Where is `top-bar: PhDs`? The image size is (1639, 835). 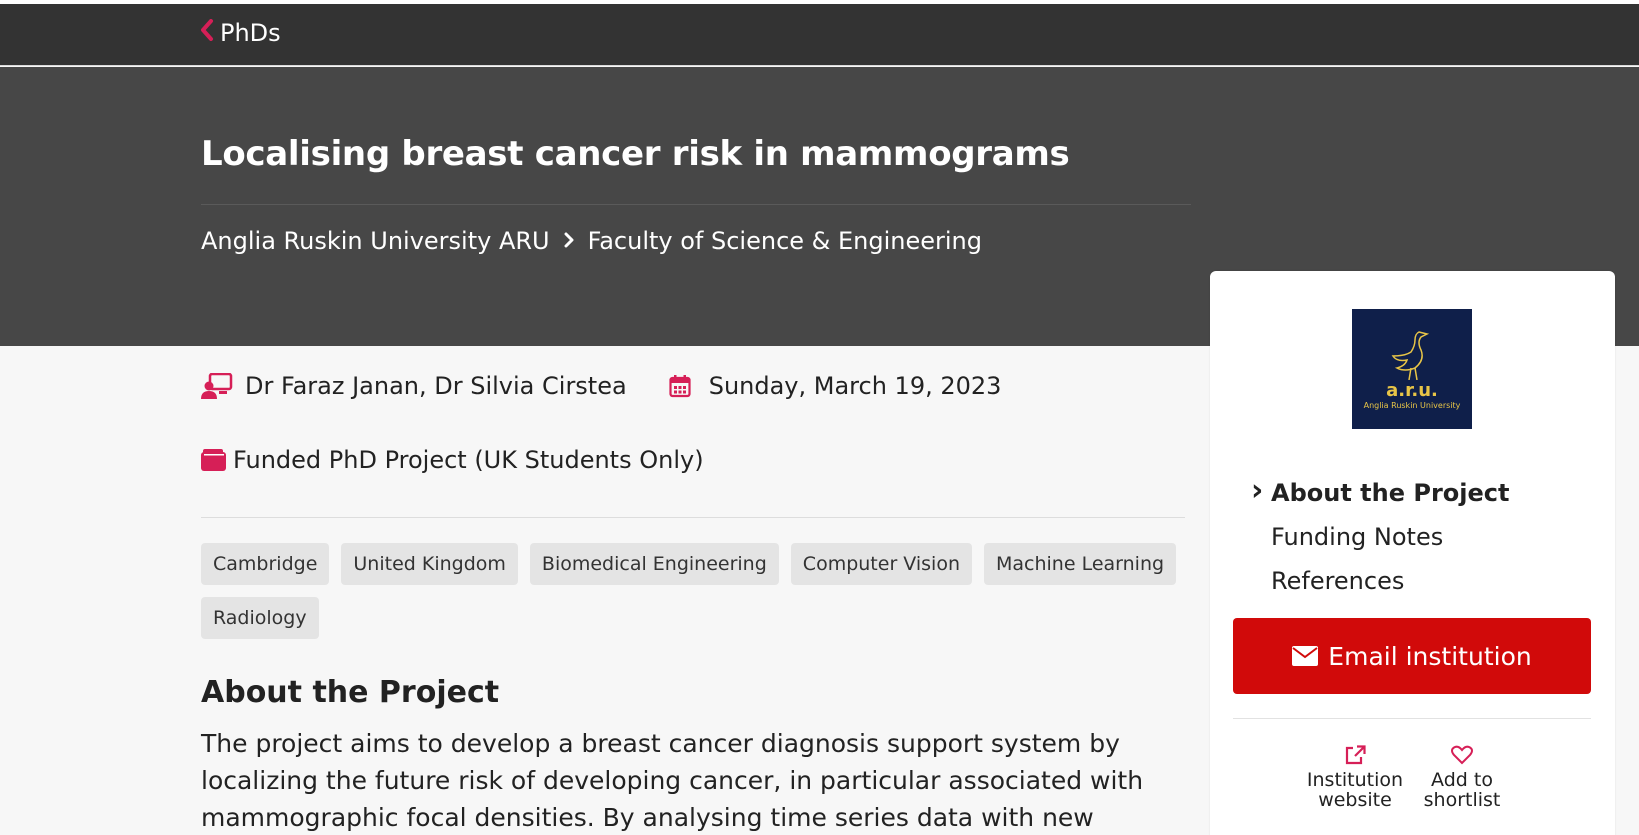 top-bar: PhDs is located at coordinates (819, 35).